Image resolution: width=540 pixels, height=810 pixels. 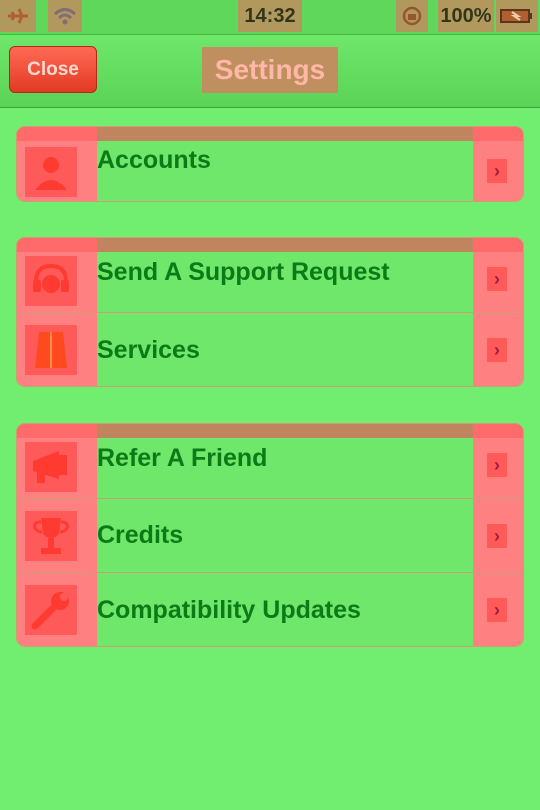 I want to click on status-time: 14:32, so click(x=270, y=16).